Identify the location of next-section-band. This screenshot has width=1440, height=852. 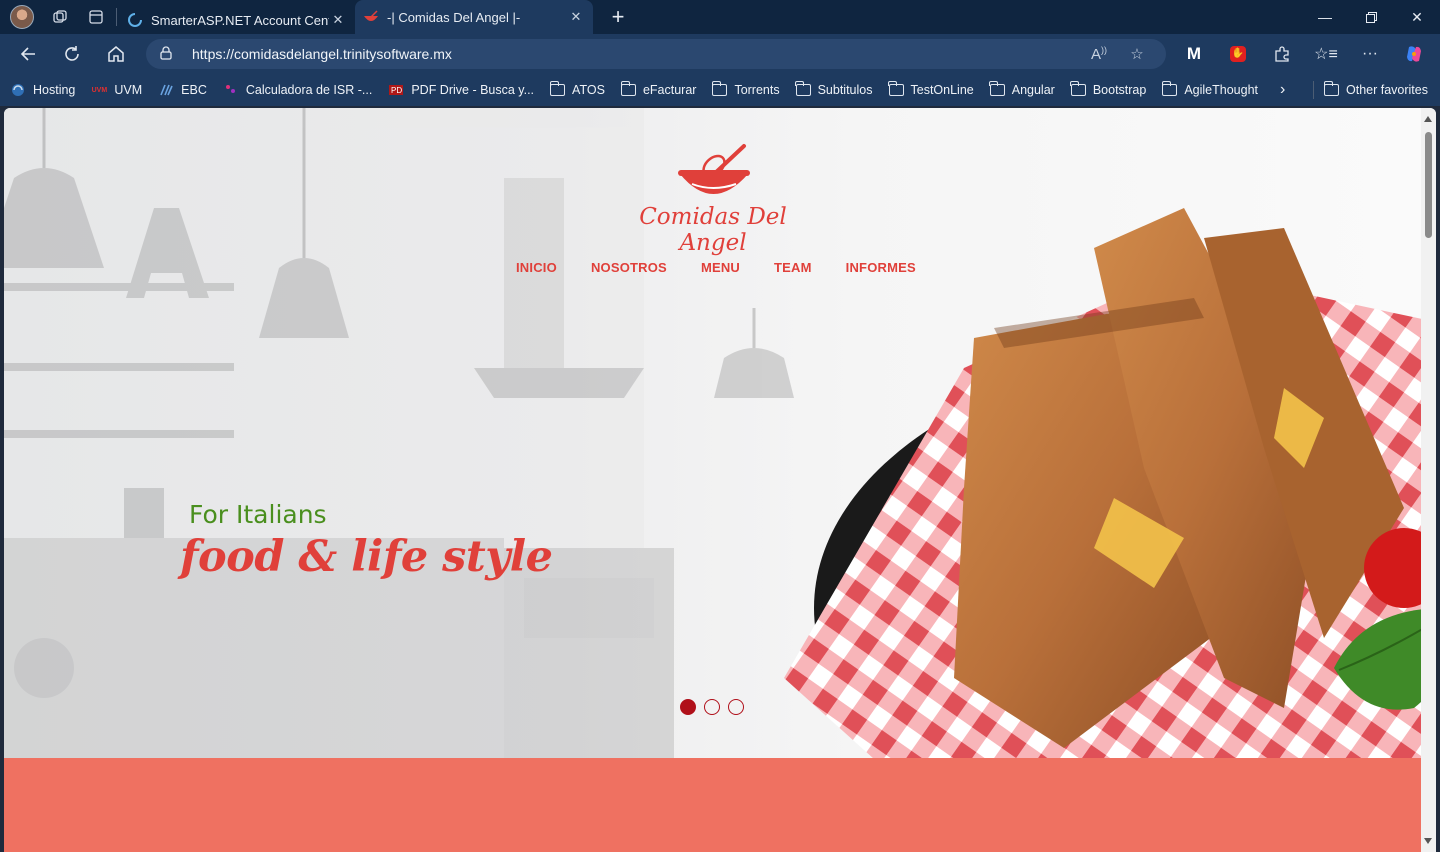
(712, 805).